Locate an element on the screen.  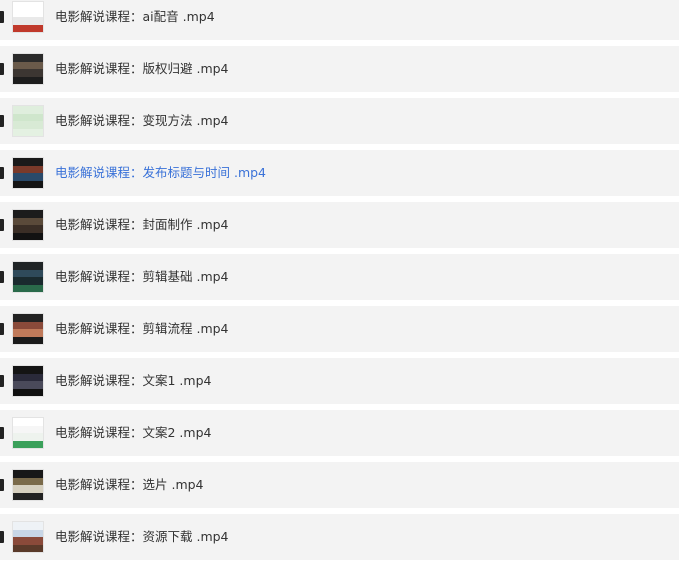
file-row-9: 电影解说课程：文案2 .mp4 is located at coordinates (339, 433).